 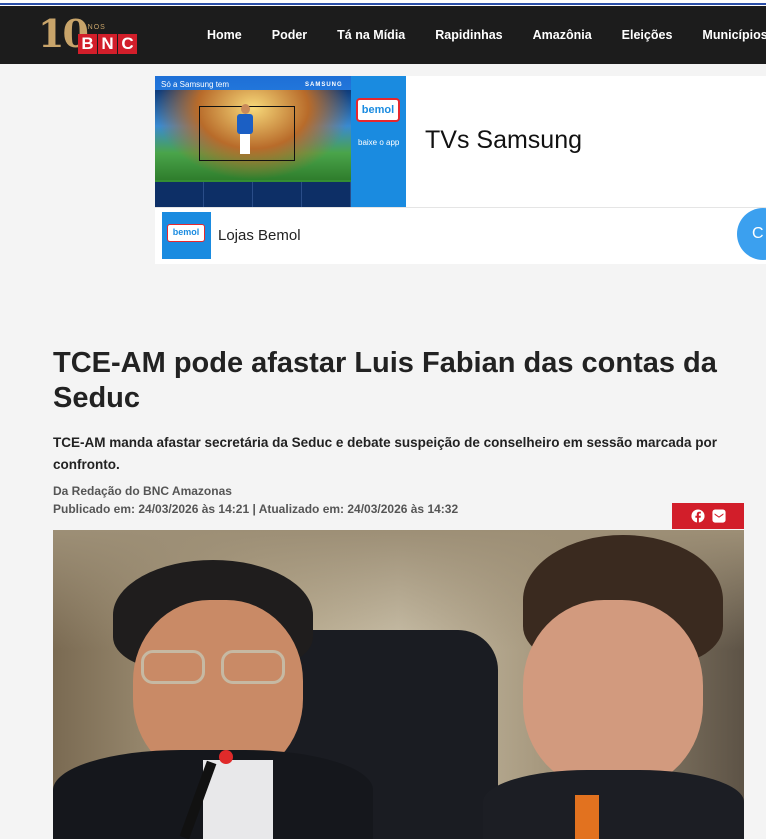 I want to click on nav-municipios: Municípios, so click(x=734, y=35).